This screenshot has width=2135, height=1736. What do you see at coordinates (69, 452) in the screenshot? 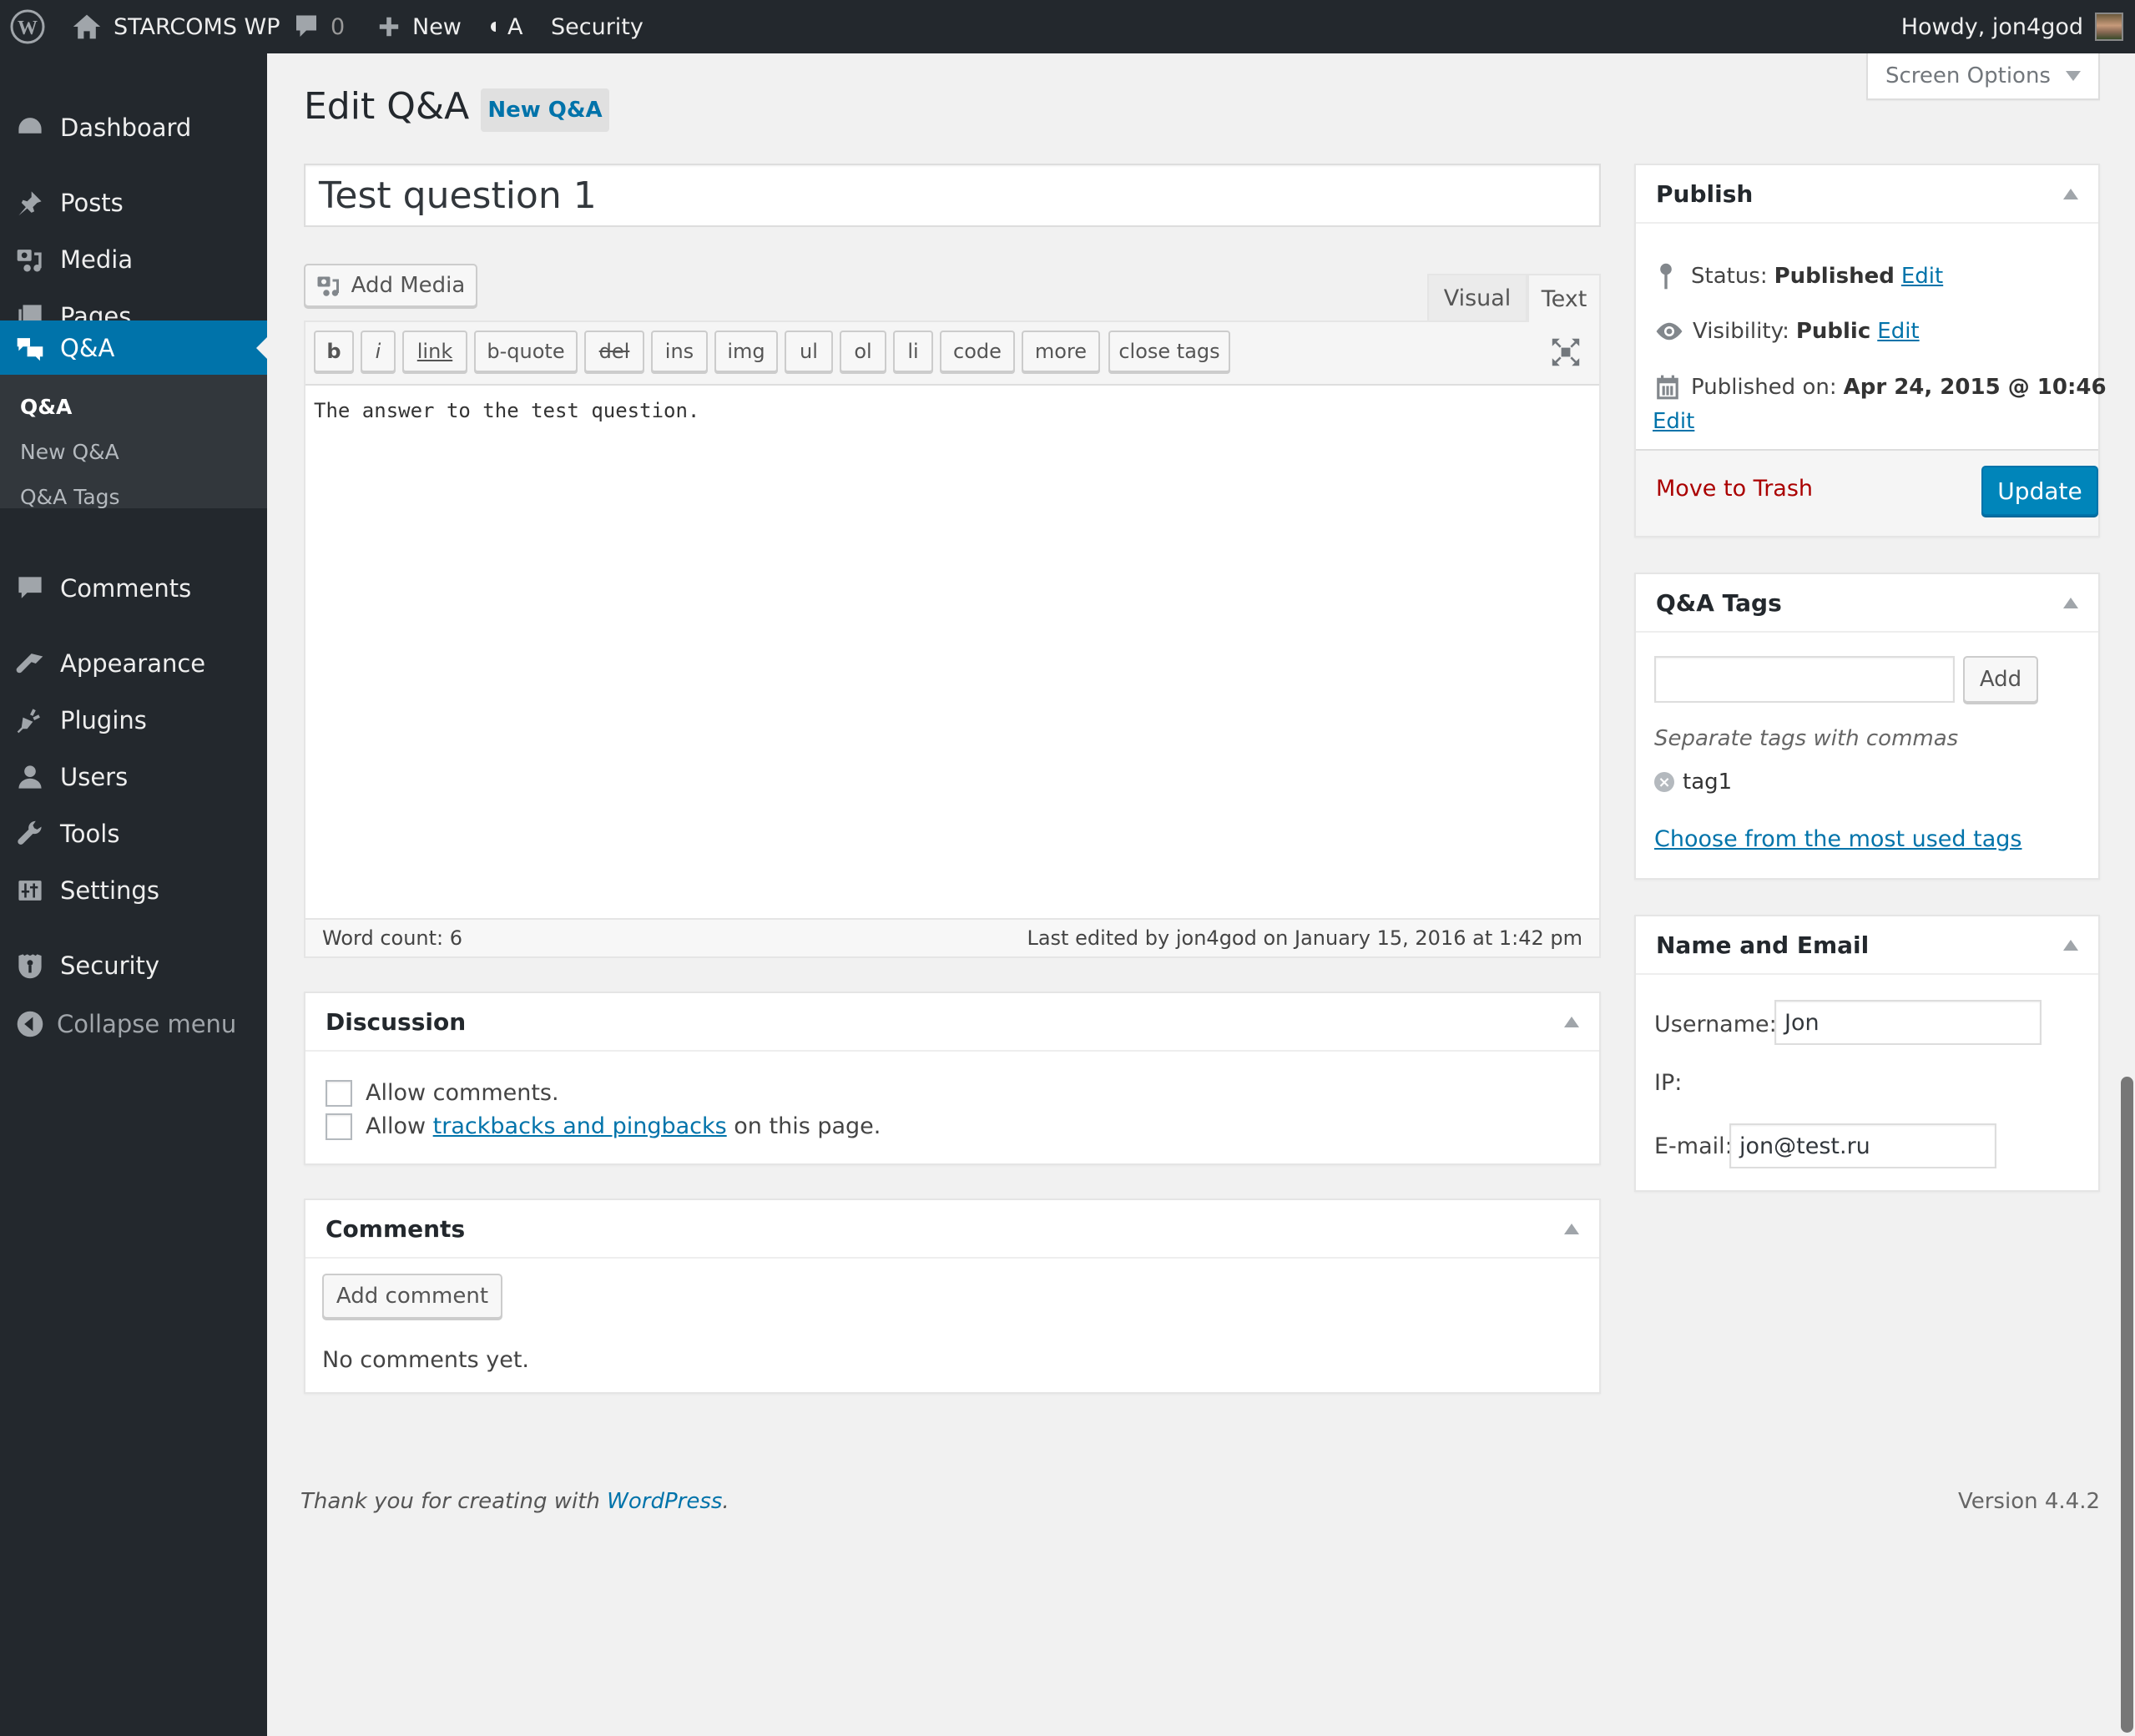
I see `submenu-item-new-qa: New Q&A` at bounding box center [69, 452].